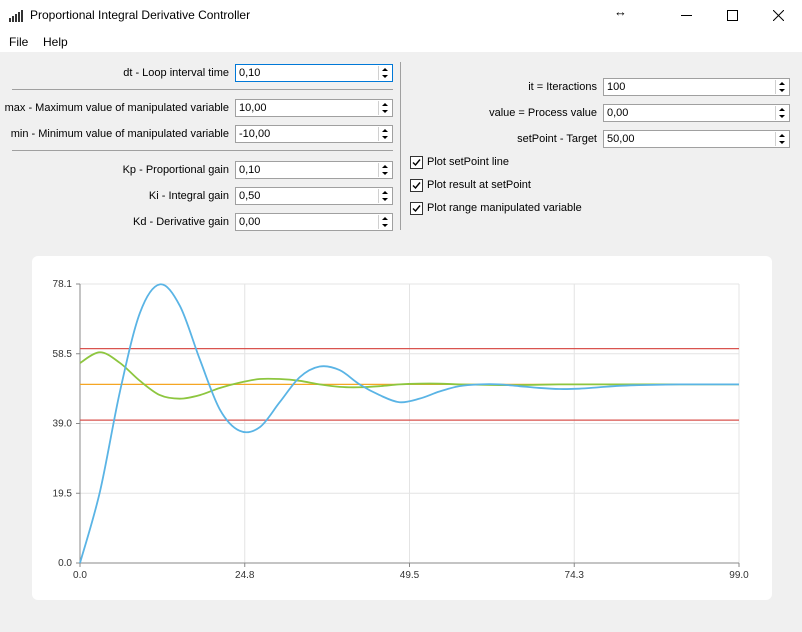  Describe the element at coordinates (479, 185) in the screenshot. I see `plot-result-label: Plot result at setPoint` at that location.